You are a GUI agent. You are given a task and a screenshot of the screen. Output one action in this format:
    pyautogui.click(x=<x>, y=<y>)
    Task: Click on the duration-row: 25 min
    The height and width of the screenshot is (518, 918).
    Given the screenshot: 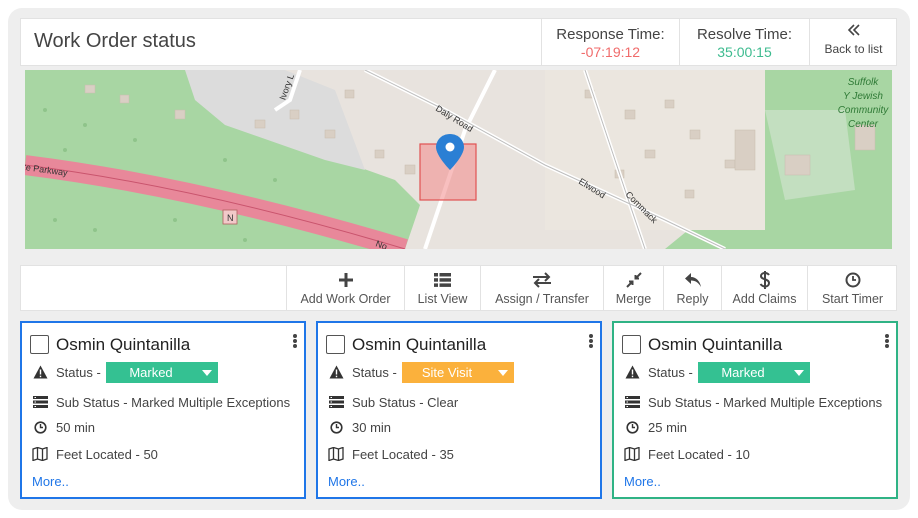 What is the action you would take?
    pyautogui.click(x=655, y=427)
    